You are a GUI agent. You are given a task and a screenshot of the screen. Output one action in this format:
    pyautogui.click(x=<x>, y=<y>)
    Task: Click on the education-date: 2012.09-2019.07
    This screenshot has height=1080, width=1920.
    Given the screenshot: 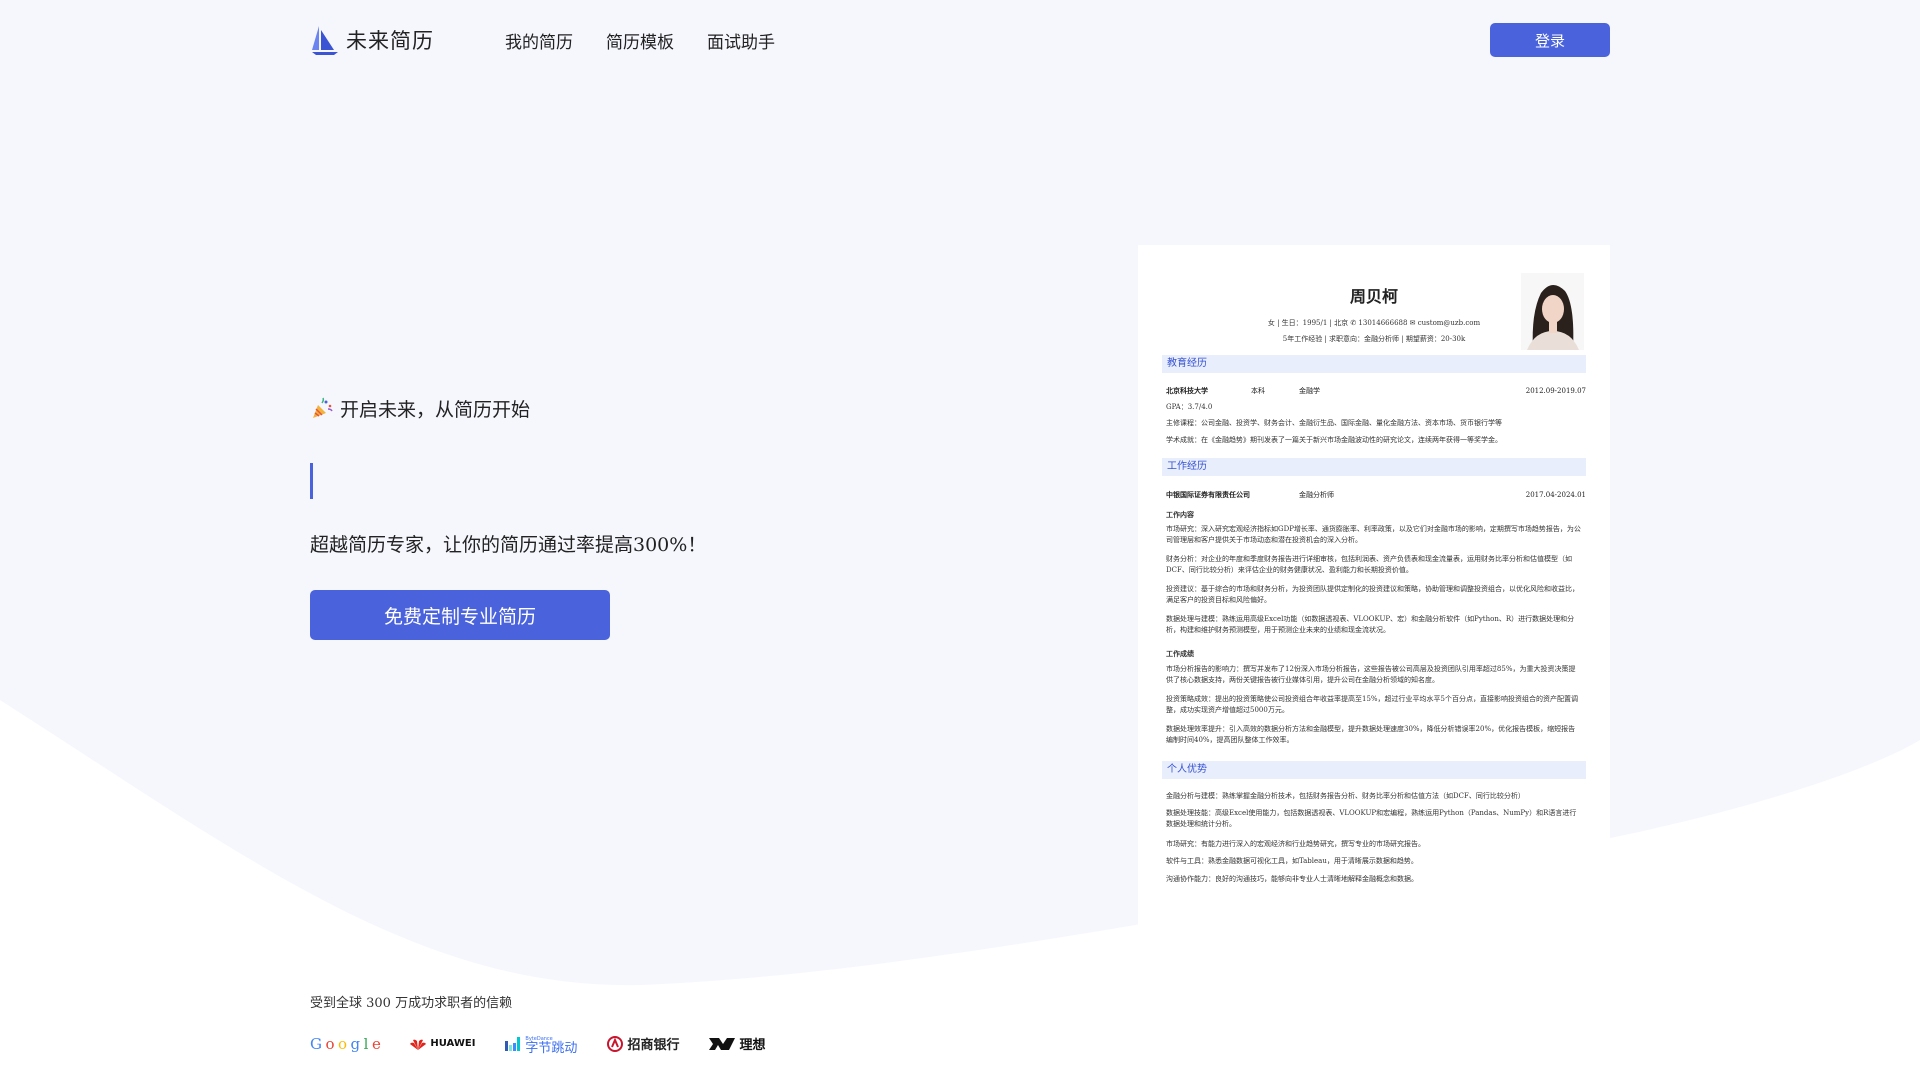 What is the action you would take?
    pyautogui.click(x=1555, y=391)
    